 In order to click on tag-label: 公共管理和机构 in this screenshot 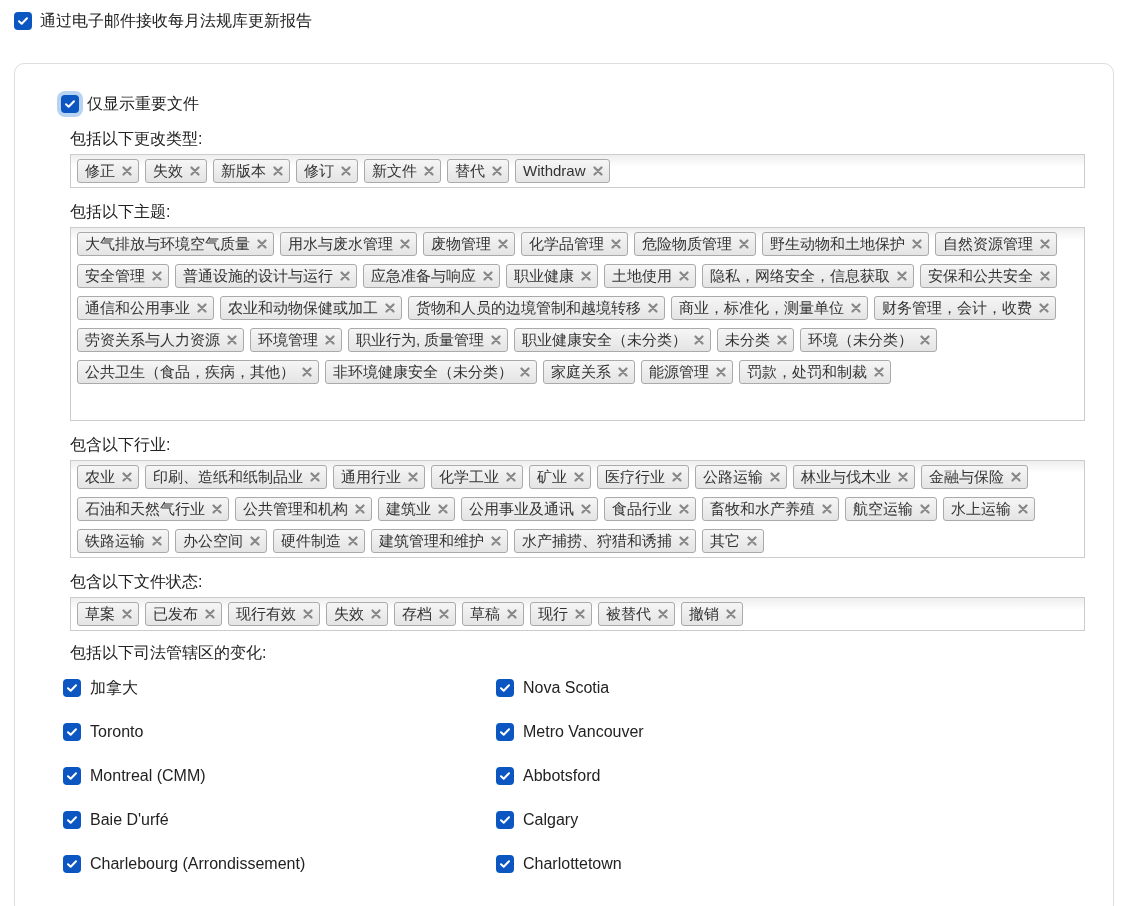, I will do `click(295, 508)`.